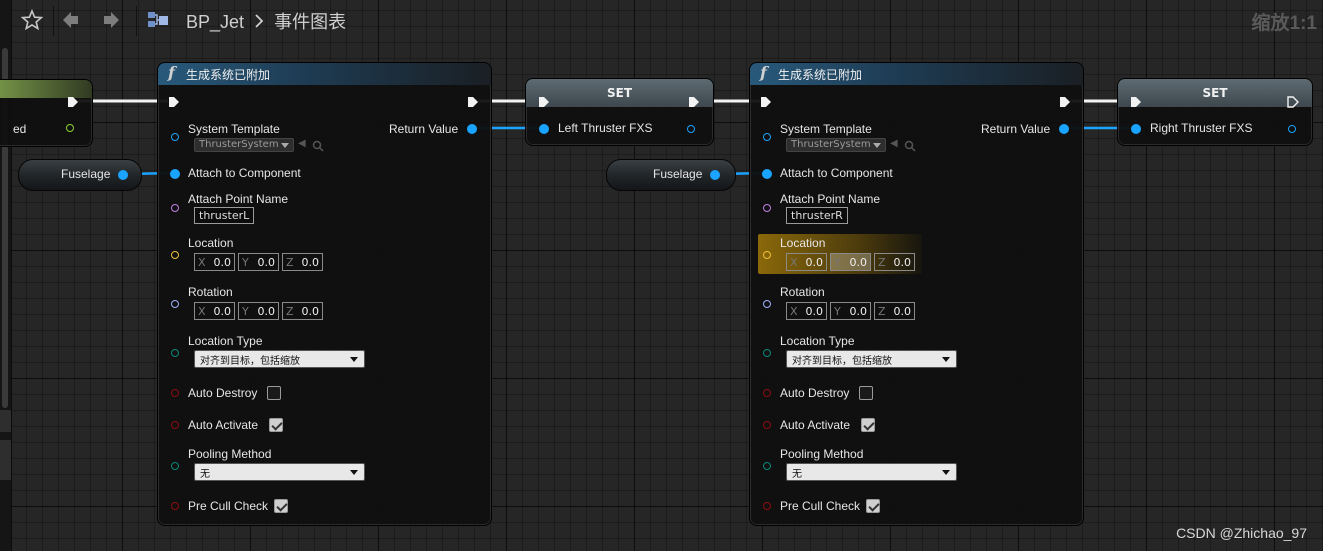  Describe the element at coordinates (222, 311) in the screenshot. I see `x-value: 0.0` at that location.